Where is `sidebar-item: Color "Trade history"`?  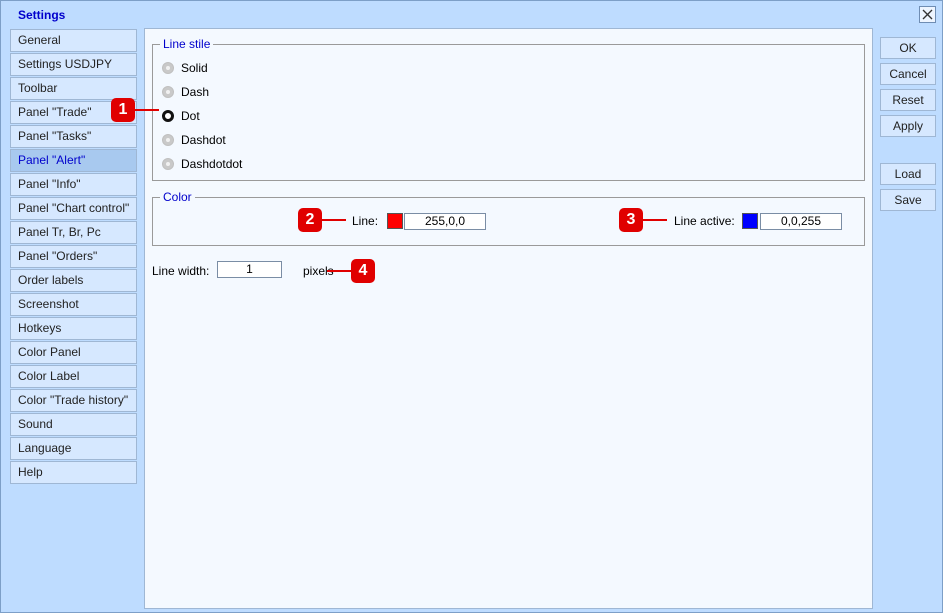
sidebar-item: Color "Trade history" is located at coordinates (73, 400).